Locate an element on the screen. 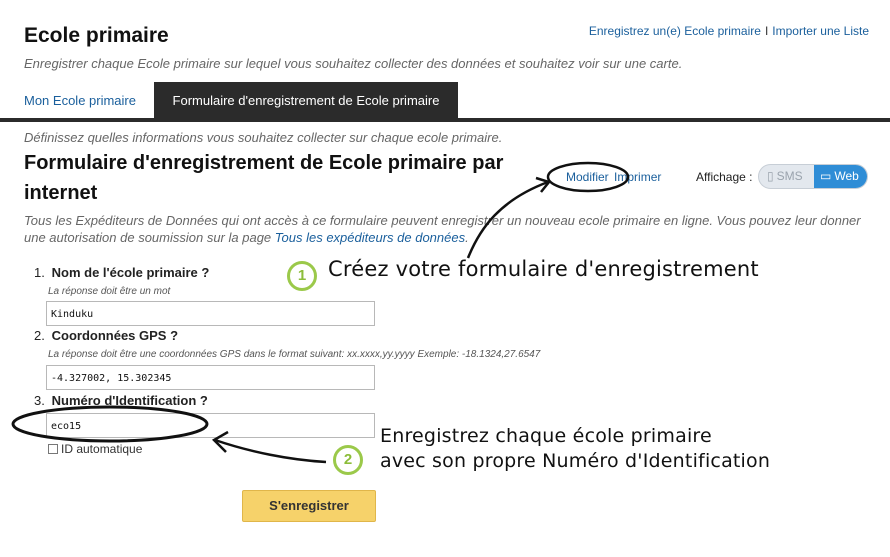  annotation-2-line-1: Enregistrez chaque école primaire is located at coordinates (546, 436).